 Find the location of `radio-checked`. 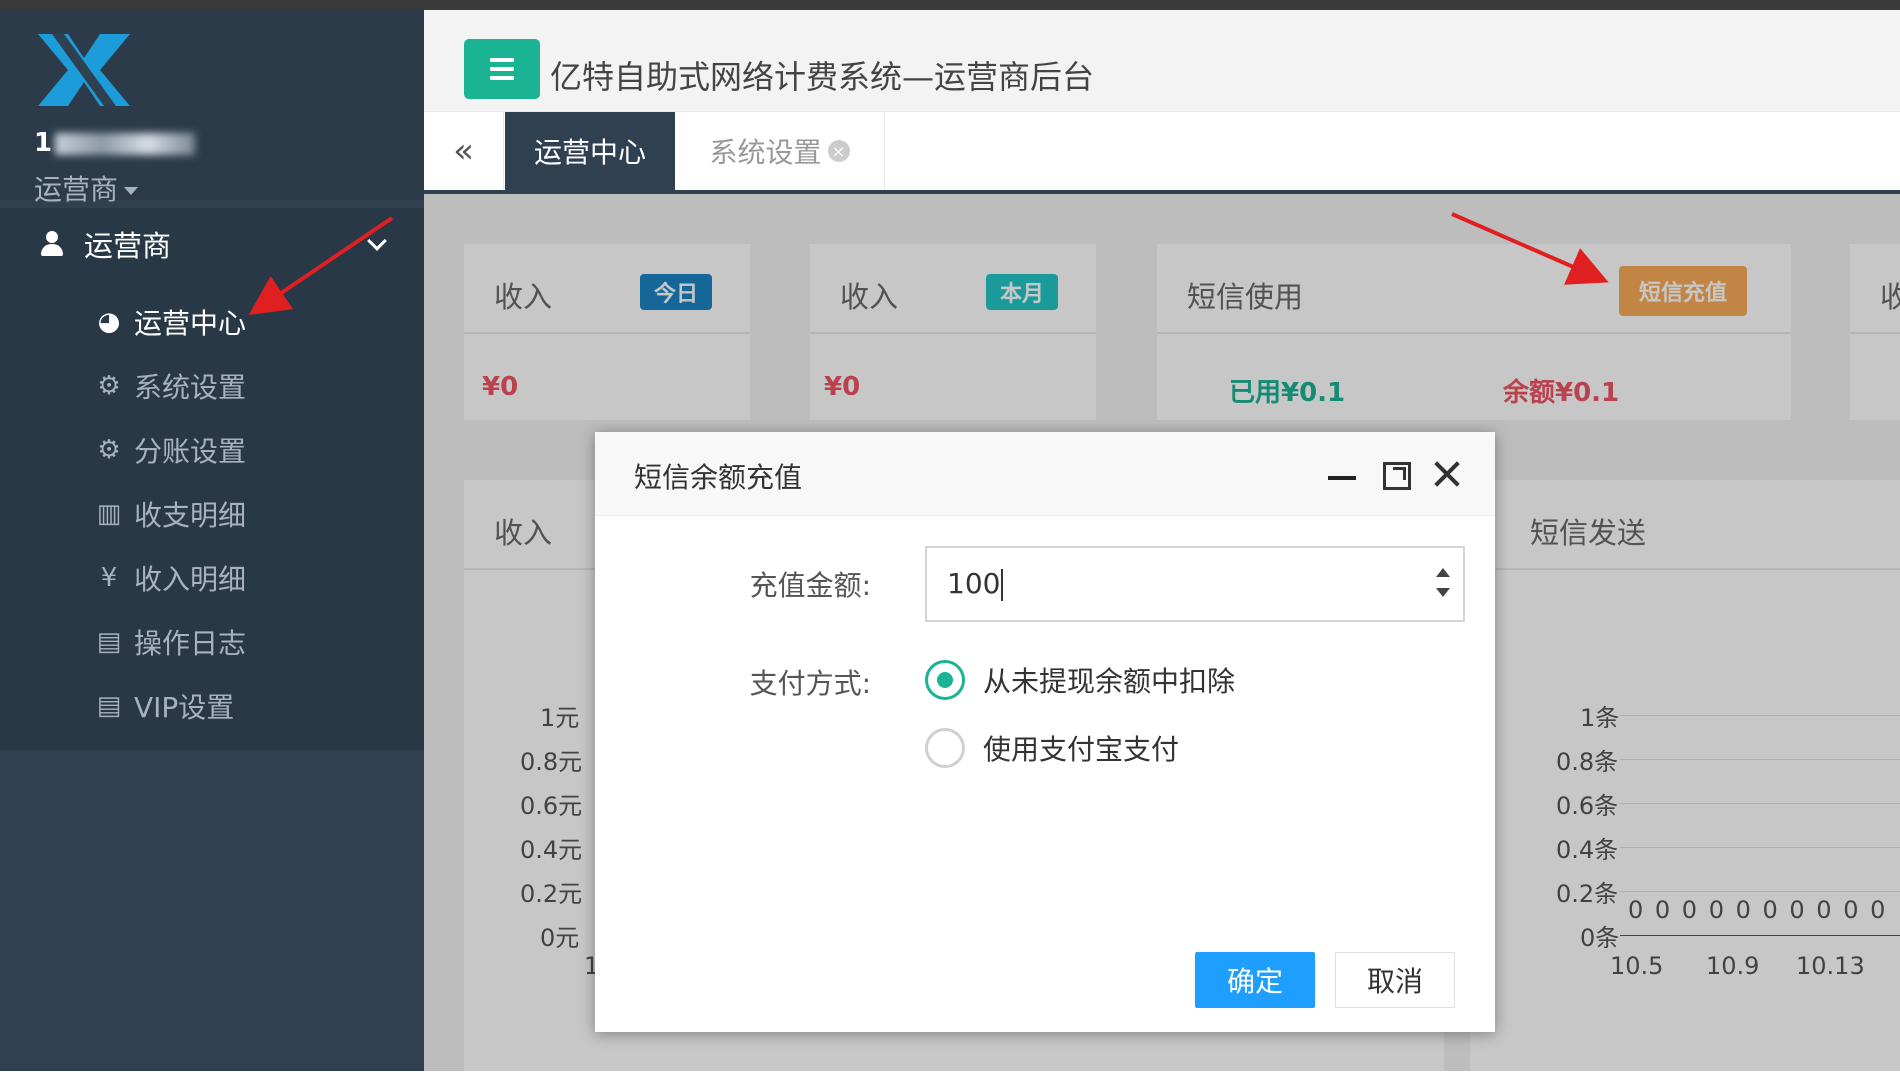

radio-checked is located at coordinates (945, 680).